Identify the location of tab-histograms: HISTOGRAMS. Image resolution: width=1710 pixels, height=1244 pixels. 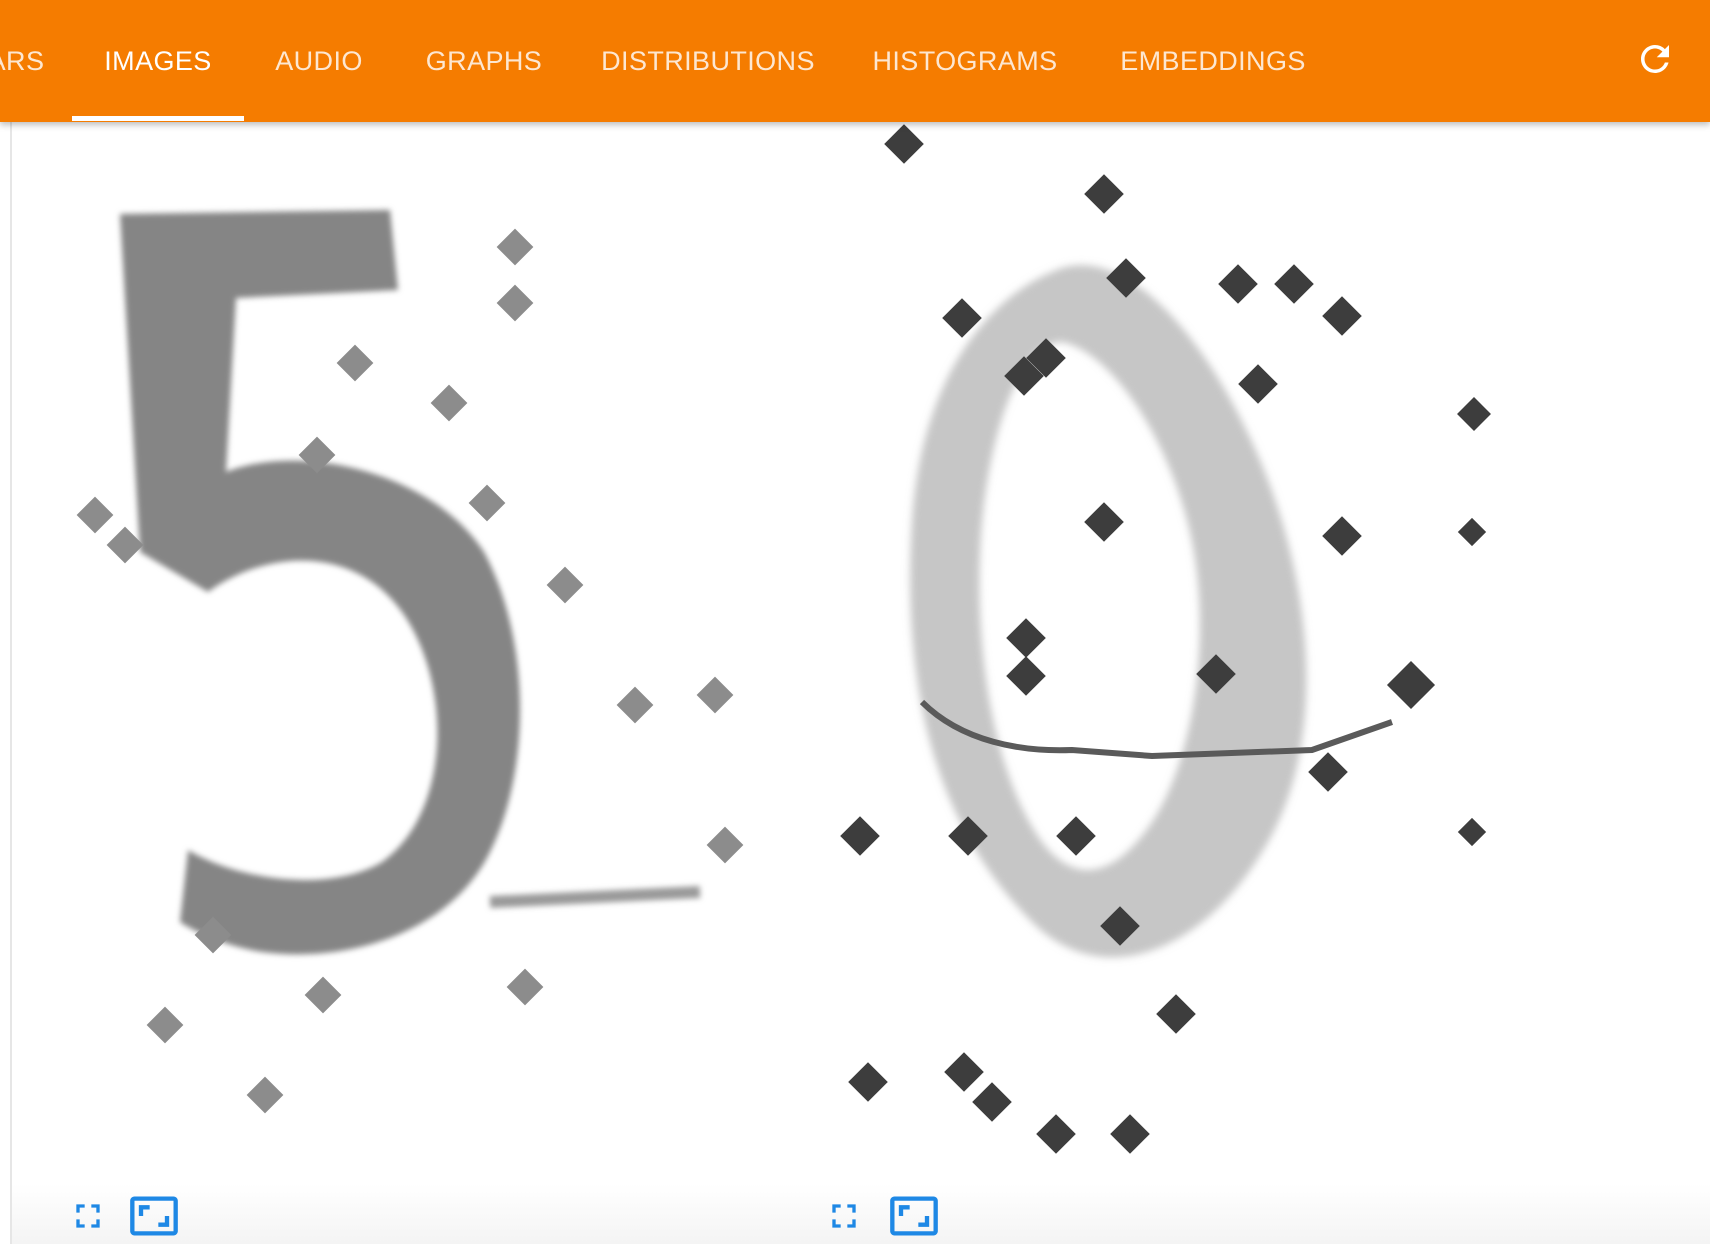
(965, 61).